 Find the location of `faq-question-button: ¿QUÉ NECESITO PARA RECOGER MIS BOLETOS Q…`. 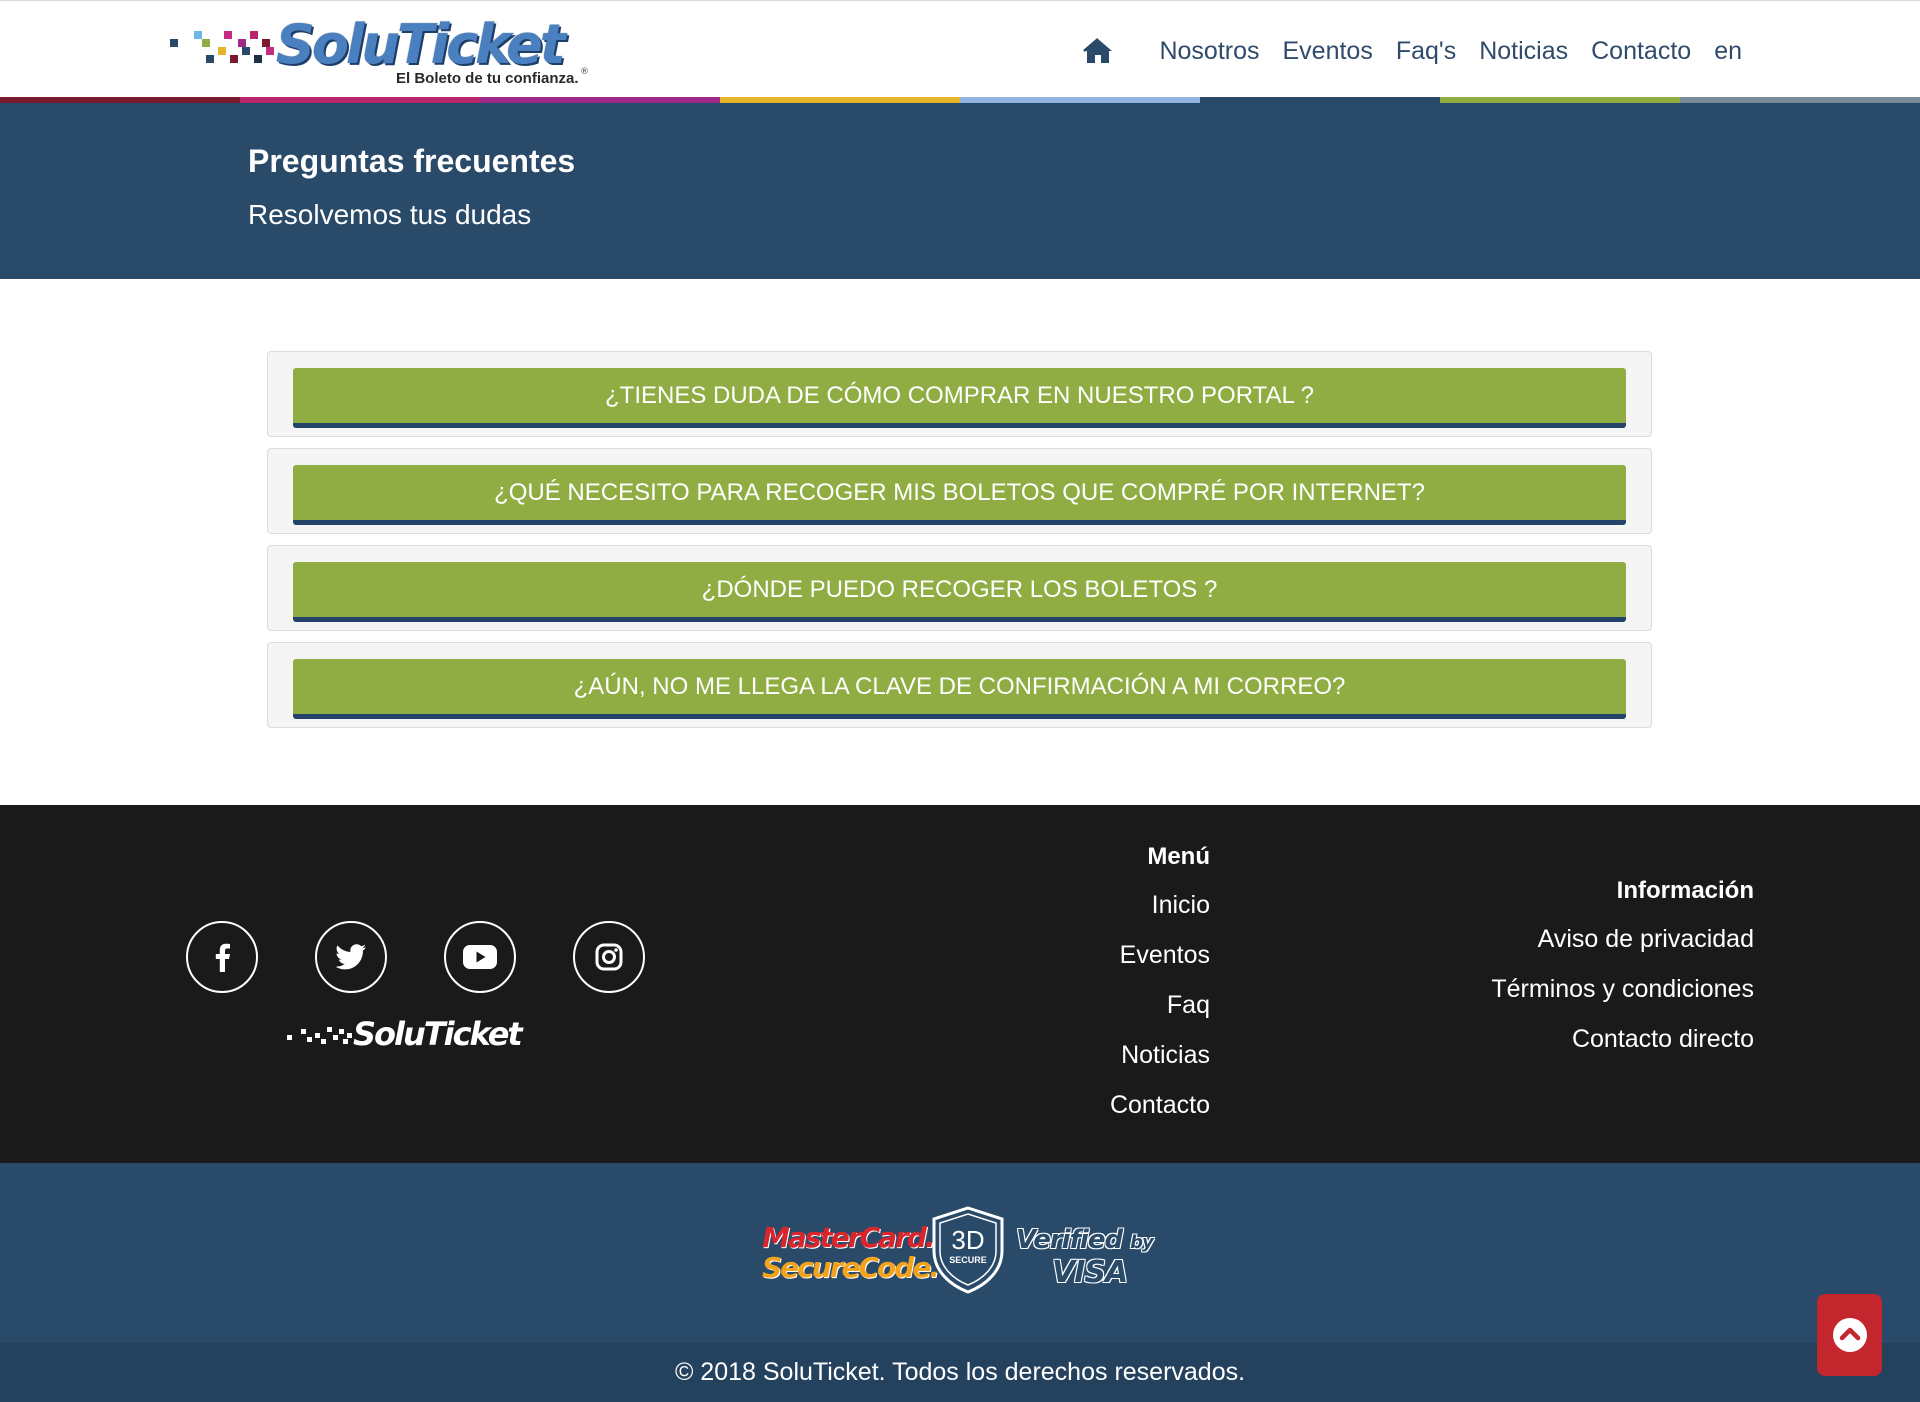

faq-question-button: ¿QUÉ NECESITO PARA RECOGER MIS BOLETOS Q… is located at coordinates (959, 495).